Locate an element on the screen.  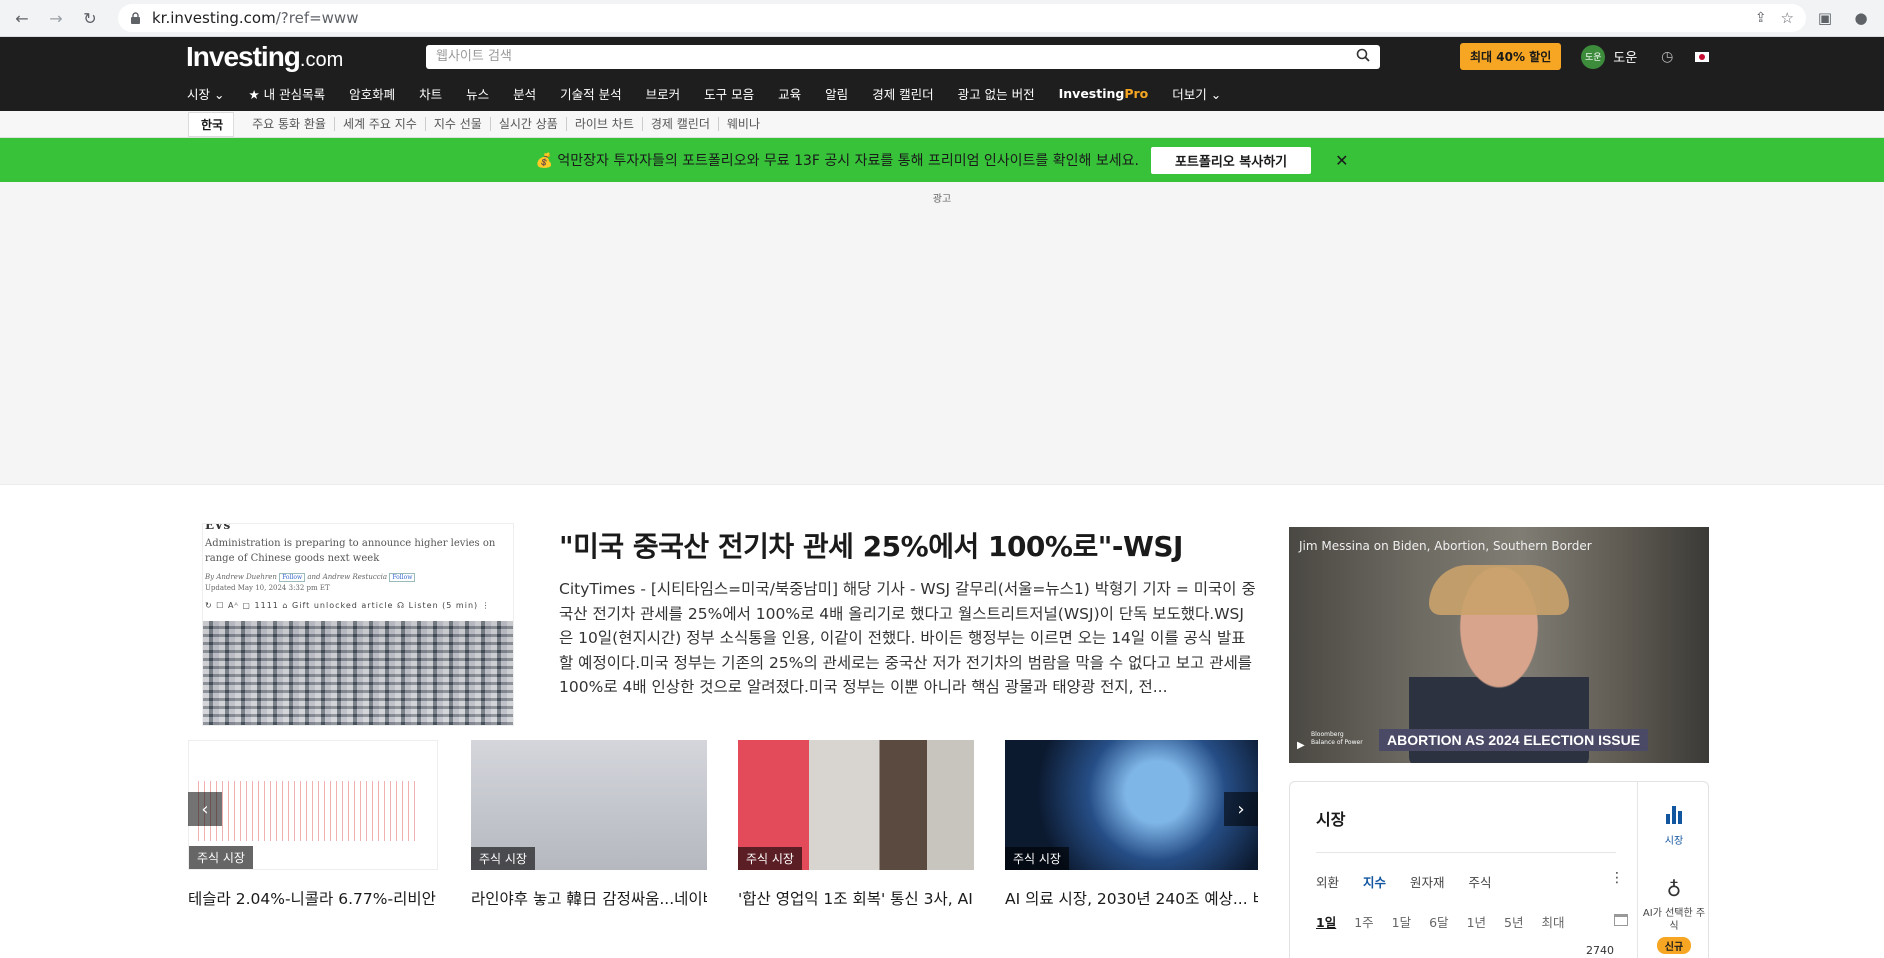
ad-label: 광고 is located at coordinates (942, 199).